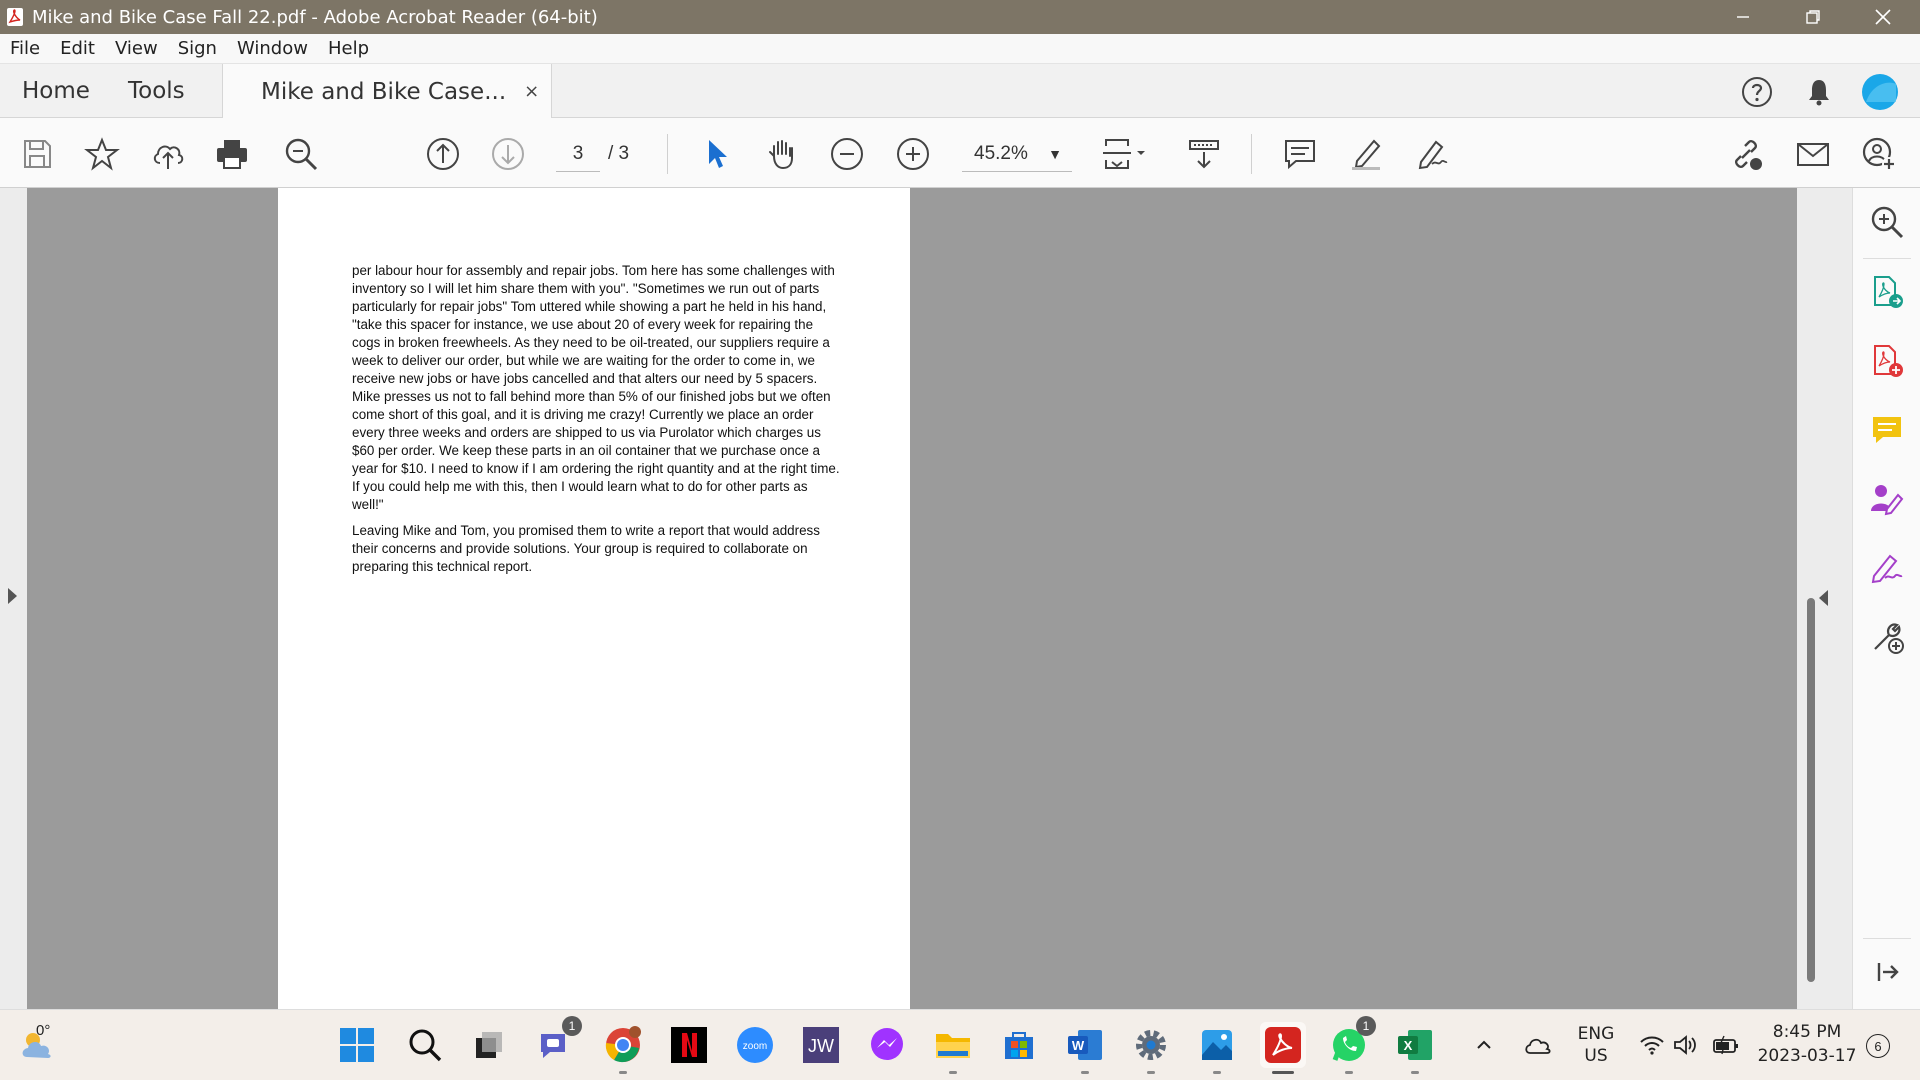 This screenshot has width=1920, height=1080. What do you see at coordinates (1887, 637) in the screenshot?
I see `more-tools-icon` at bounding box center [1887, 637].